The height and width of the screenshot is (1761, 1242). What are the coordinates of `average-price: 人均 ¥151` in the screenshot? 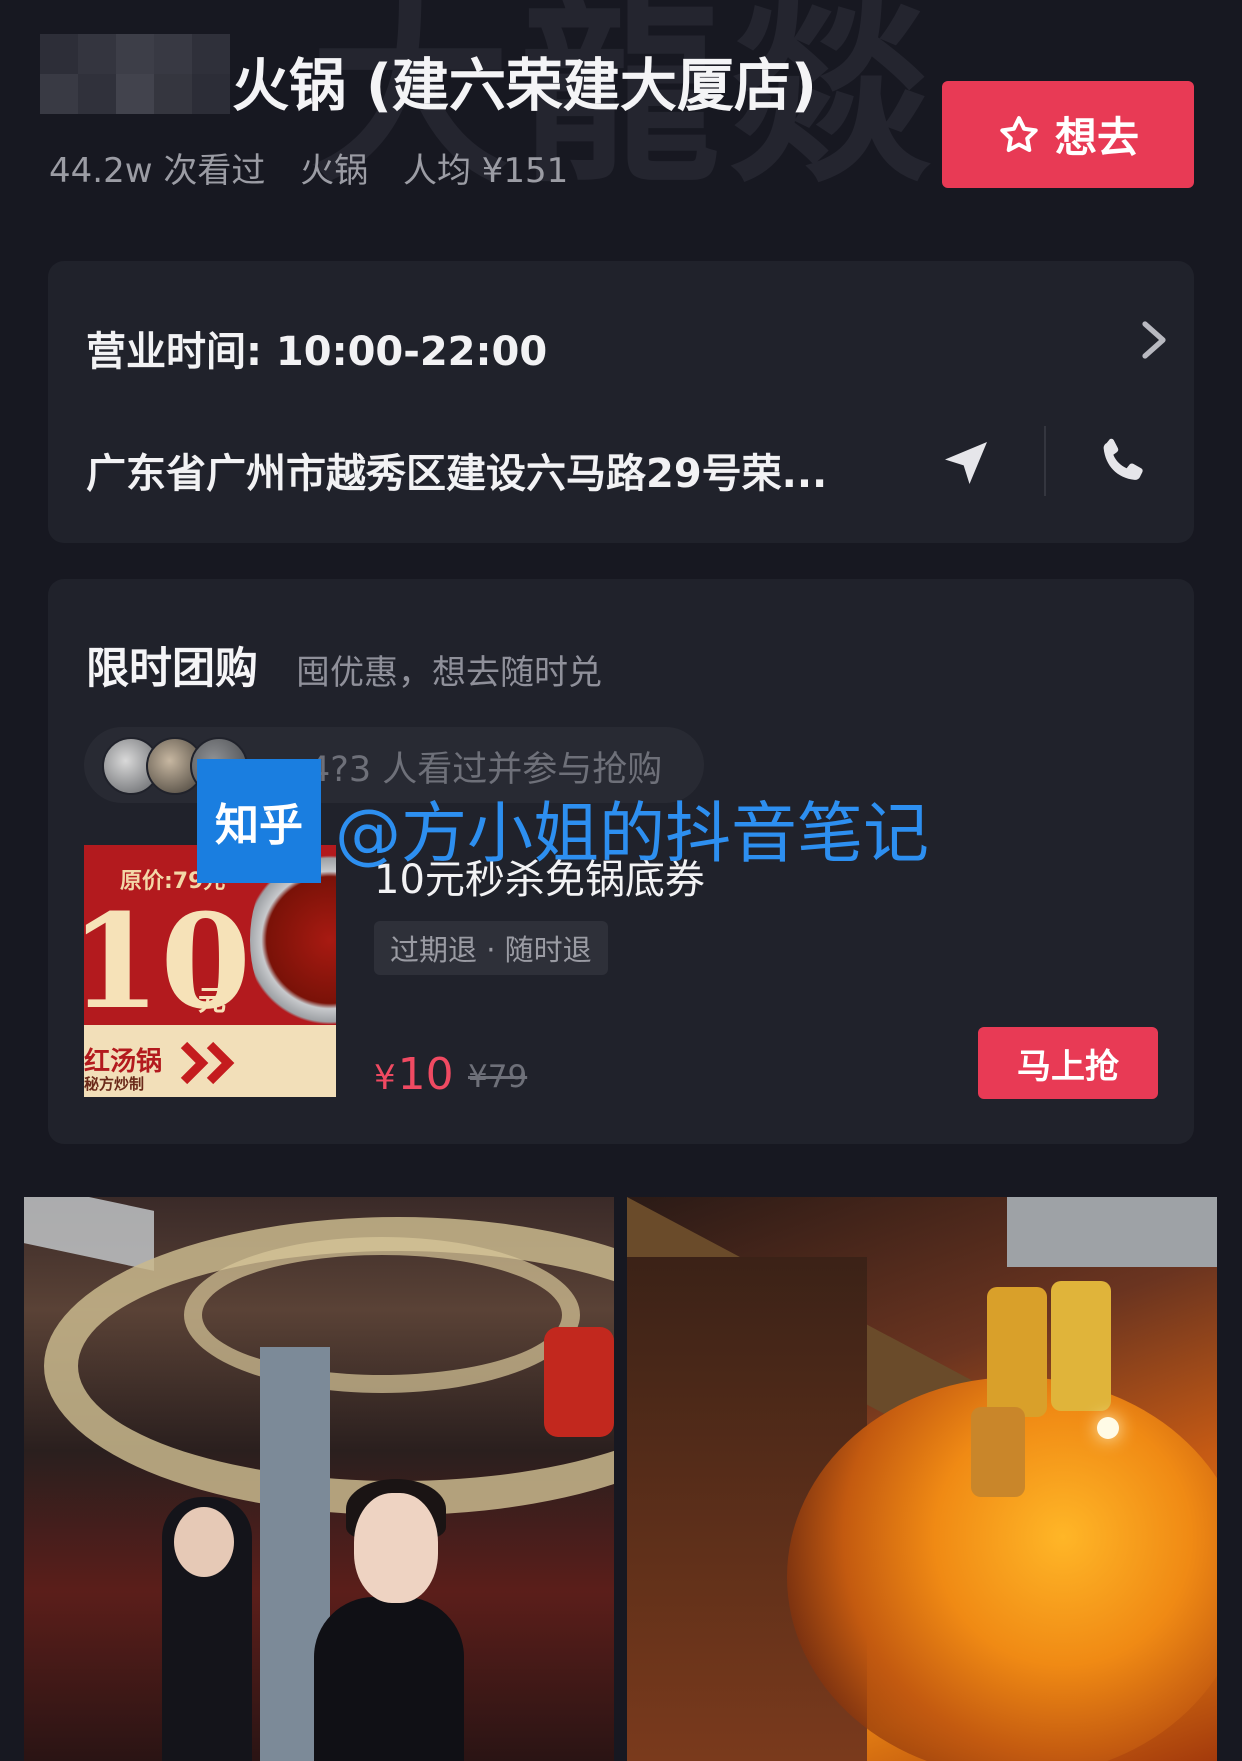 It's located at (485, 171).